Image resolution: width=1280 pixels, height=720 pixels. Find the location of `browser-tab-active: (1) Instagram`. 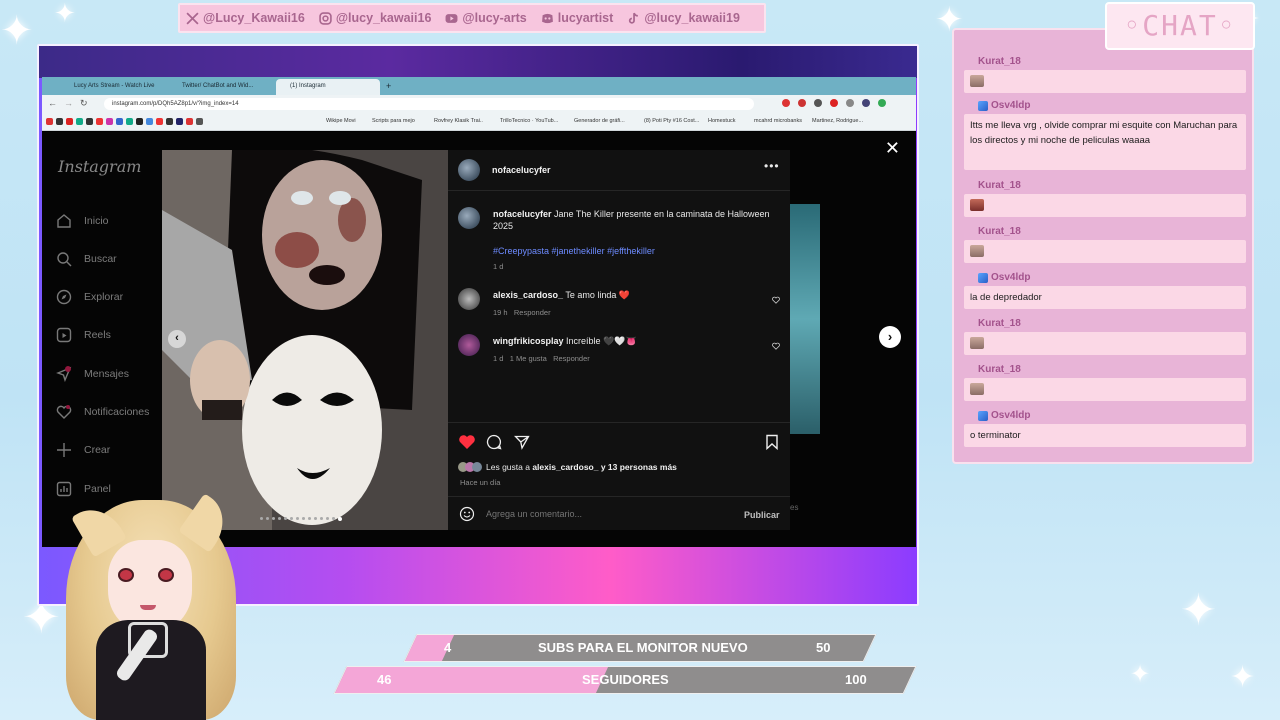

browser-tab-active: (1) Instagram is located at coordinates (328, 87).